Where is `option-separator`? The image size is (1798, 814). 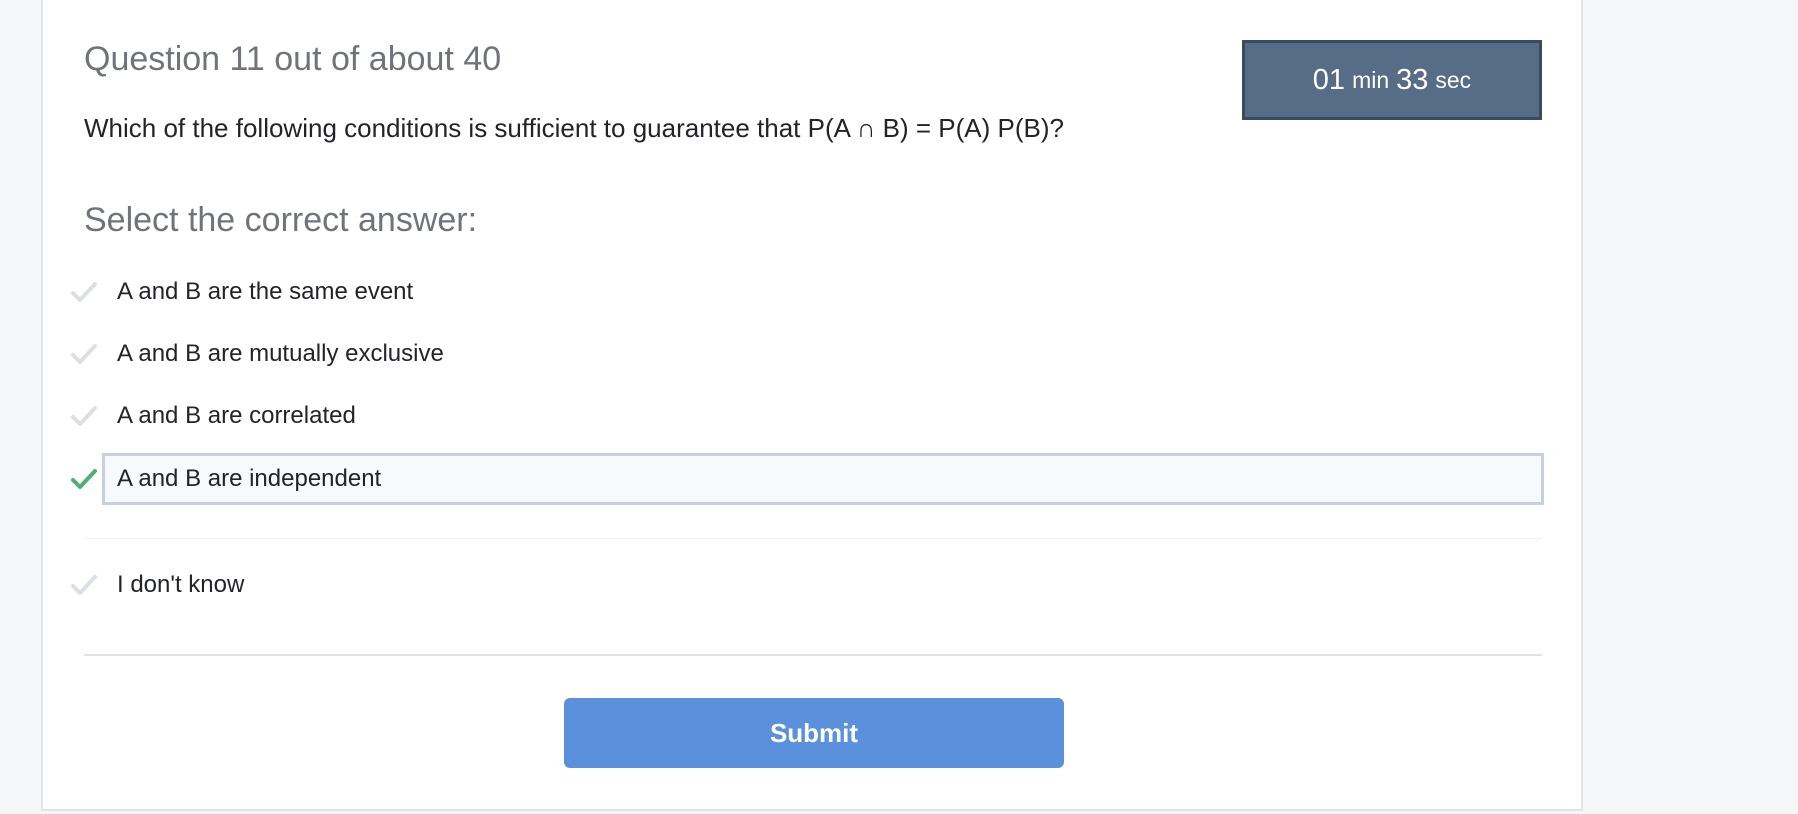
option-separator is located at coordinates (813, 538).